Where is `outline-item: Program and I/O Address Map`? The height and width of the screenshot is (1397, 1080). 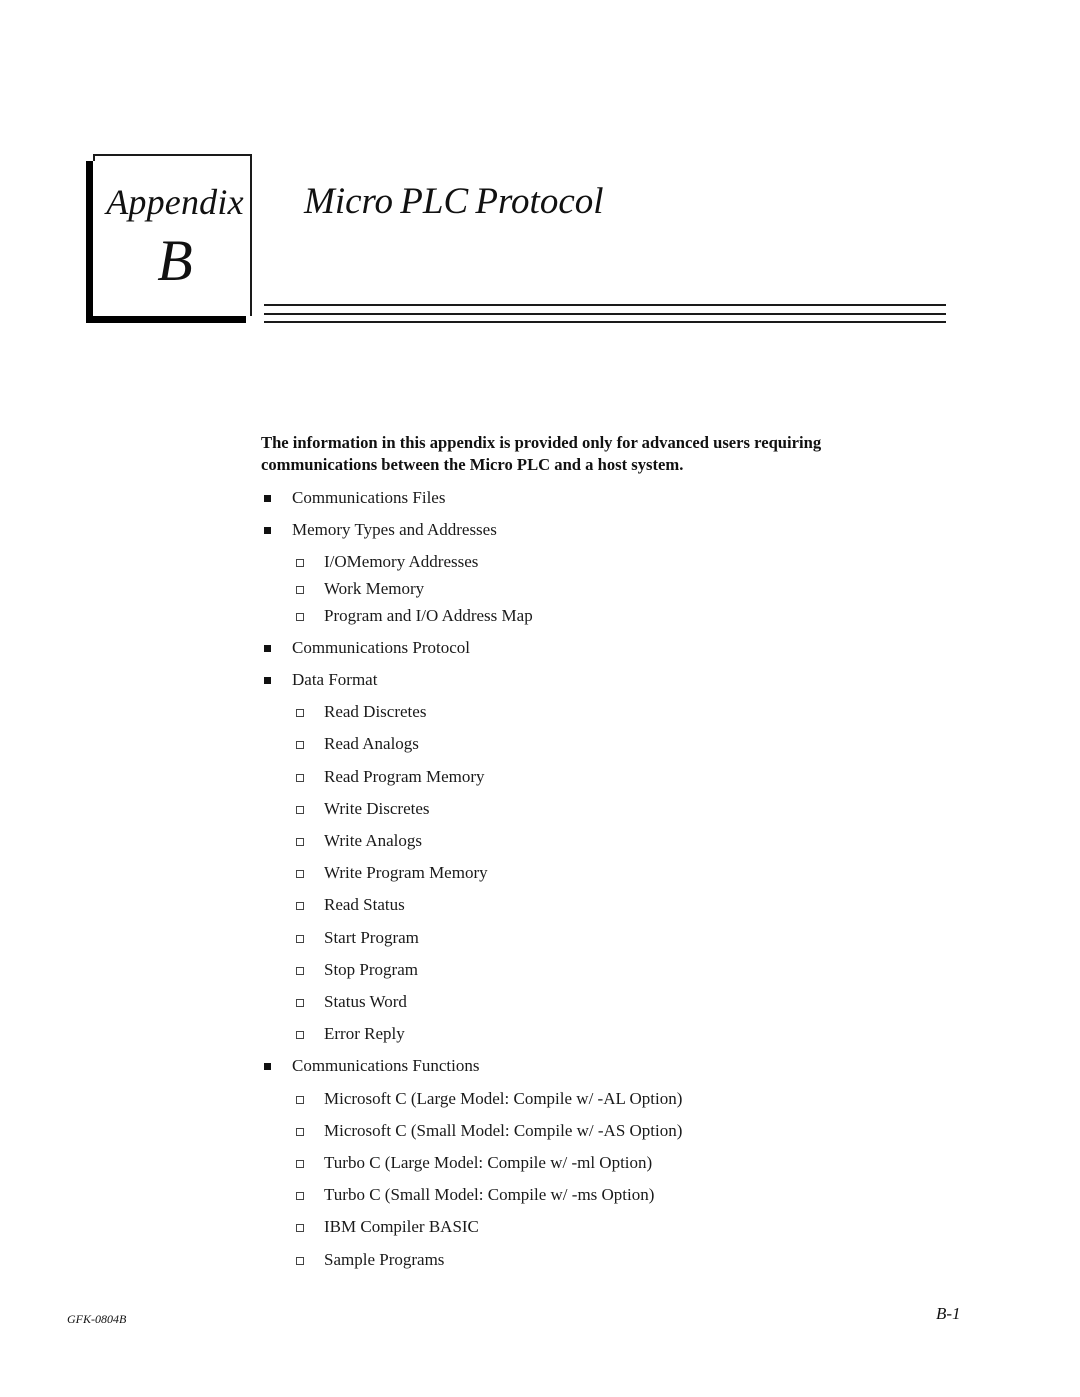 outline-item: Program and I/O Address Map is located at coordinates (414, 616).